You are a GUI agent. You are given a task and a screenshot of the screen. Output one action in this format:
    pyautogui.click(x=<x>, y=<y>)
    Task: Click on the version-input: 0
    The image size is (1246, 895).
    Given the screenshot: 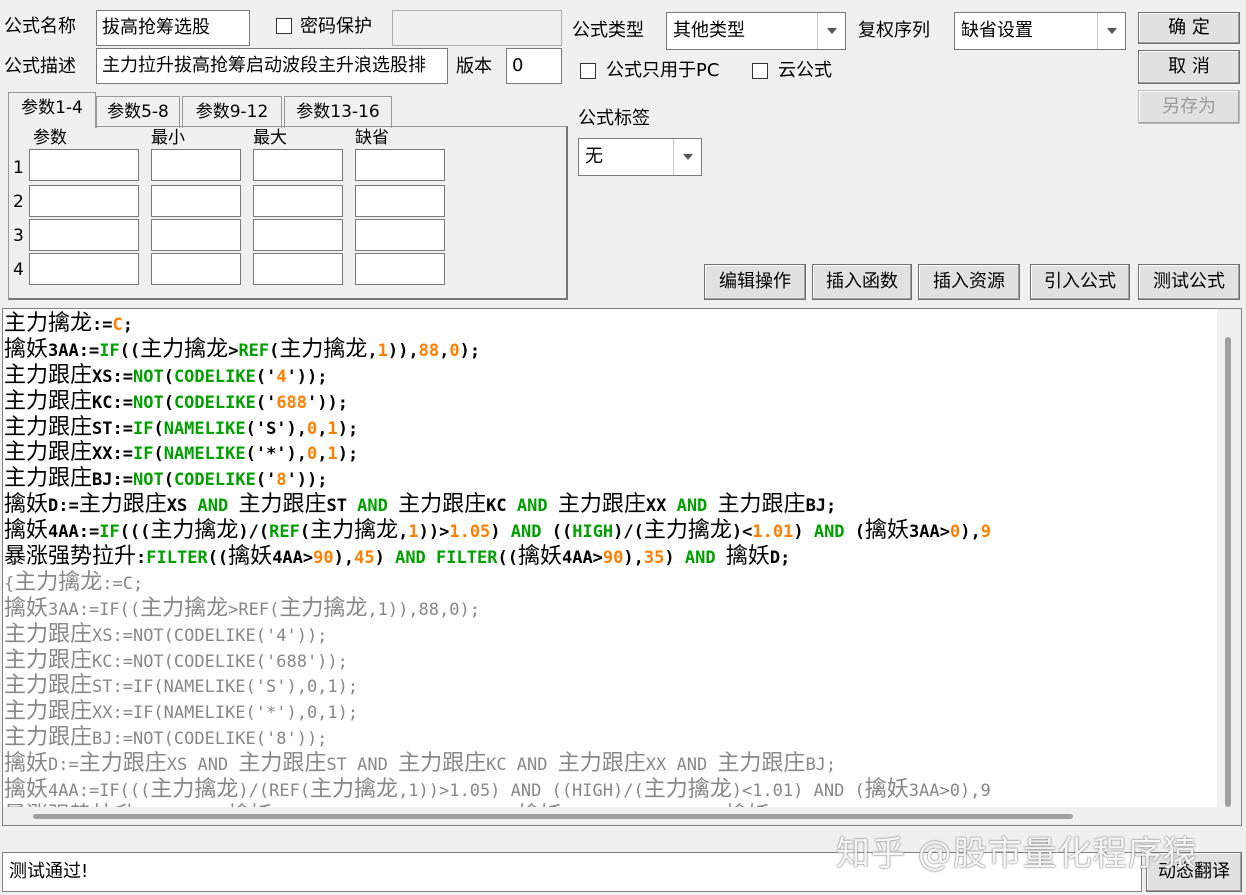 What is the action you would take?
    pyautogui.click(x=534, y=66)
    